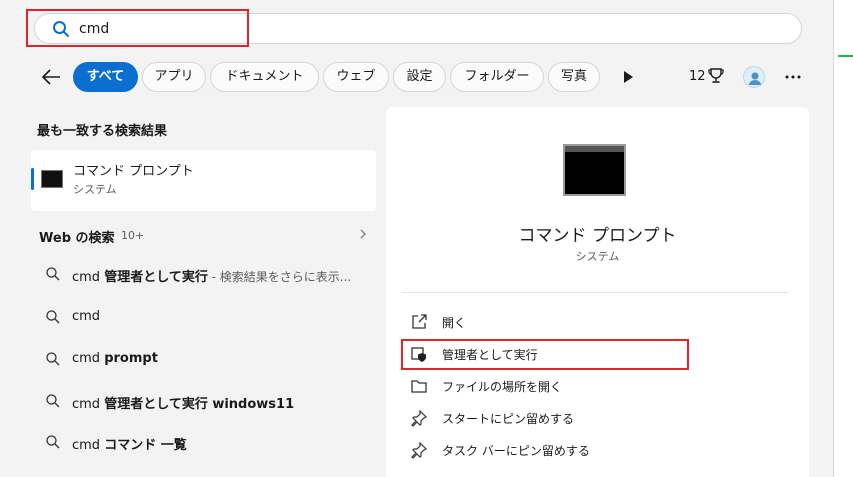  What do you see at coordinates (697, 76) in the screenshot?
I see `rewards-count: 12` at bounding box center [697, 76].